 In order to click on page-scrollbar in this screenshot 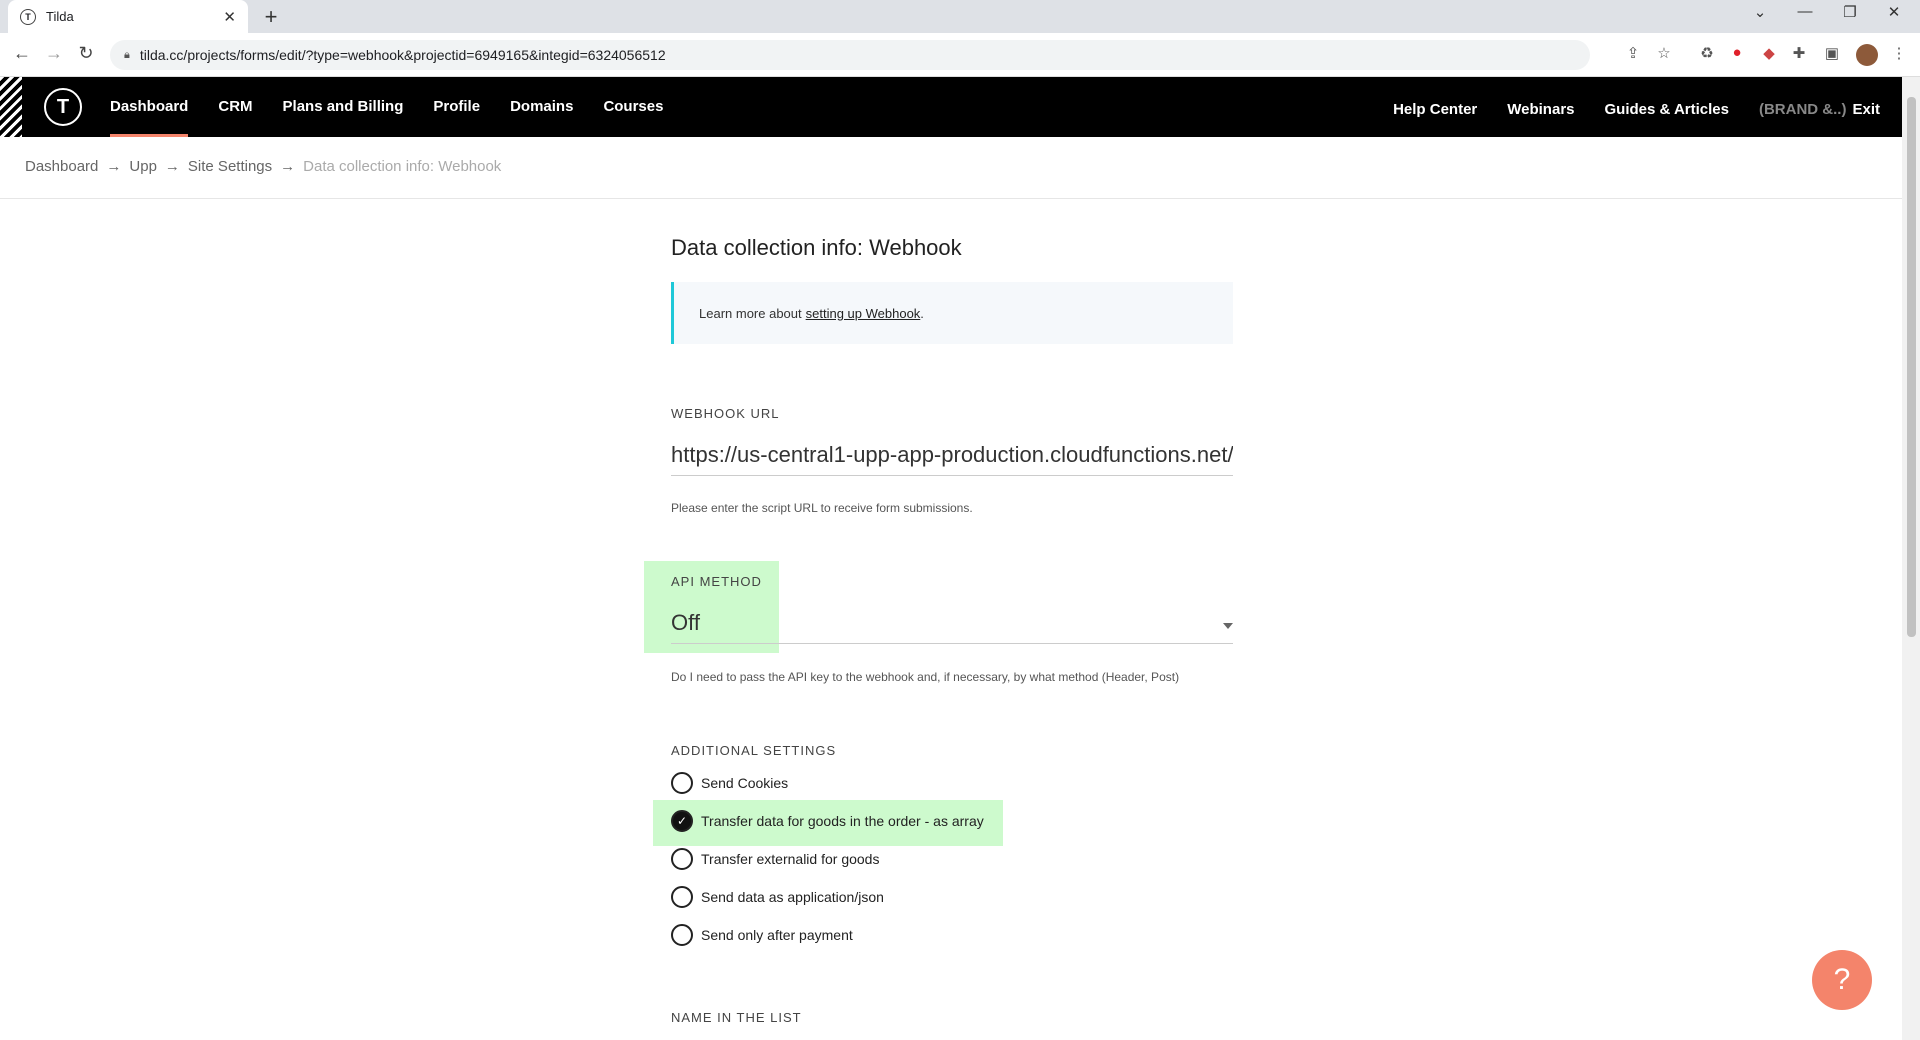, I will do `click(1911, 558)`.